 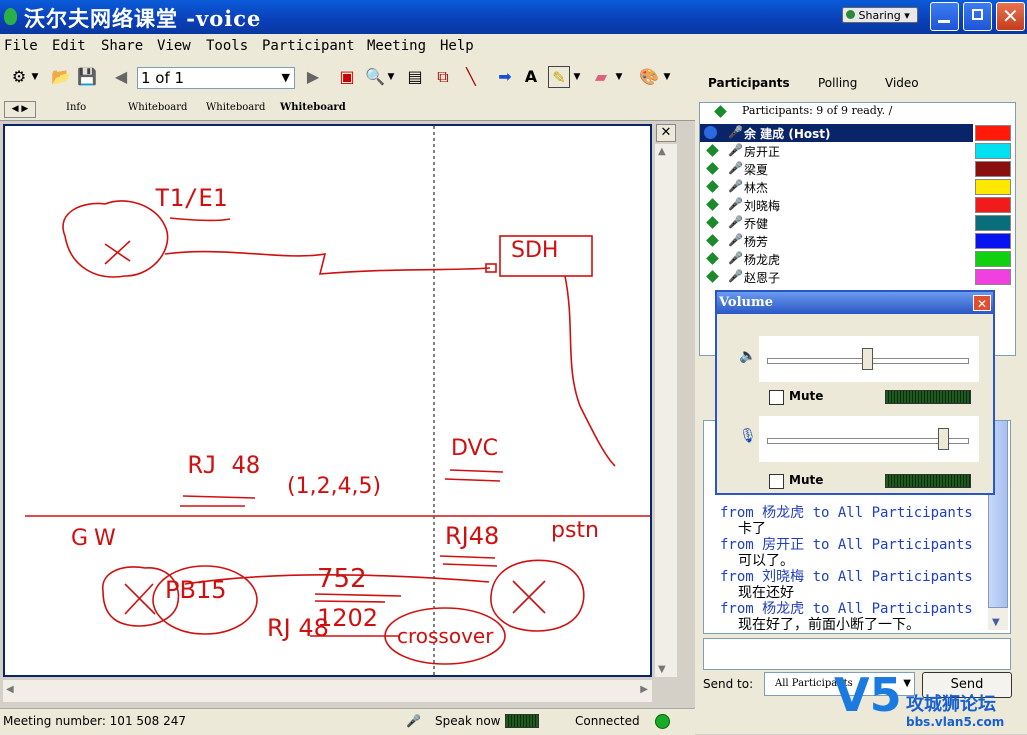 What do you see at coordinates (375, 77) in the screenshot?
I see `zoom-icon: 🔍` at bounding box center [375, 77].